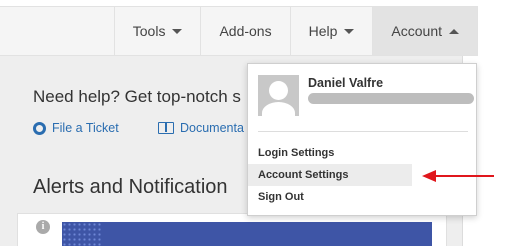  I want to click on nav-account-label: Account, so click(416, 31).